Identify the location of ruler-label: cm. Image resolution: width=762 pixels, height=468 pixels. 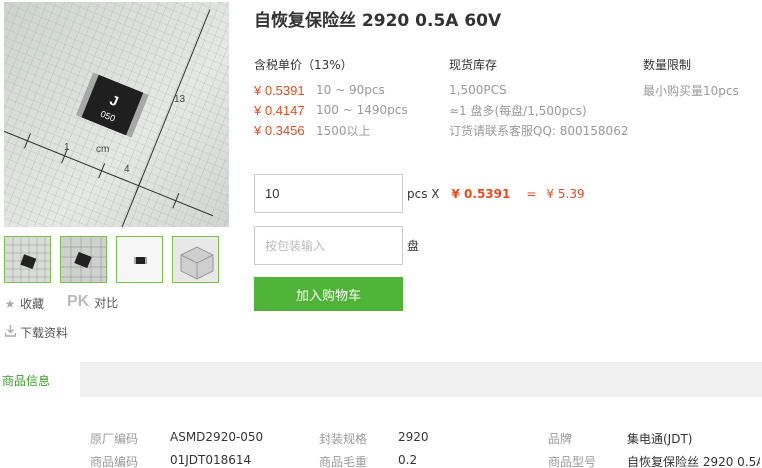
(102, 149).